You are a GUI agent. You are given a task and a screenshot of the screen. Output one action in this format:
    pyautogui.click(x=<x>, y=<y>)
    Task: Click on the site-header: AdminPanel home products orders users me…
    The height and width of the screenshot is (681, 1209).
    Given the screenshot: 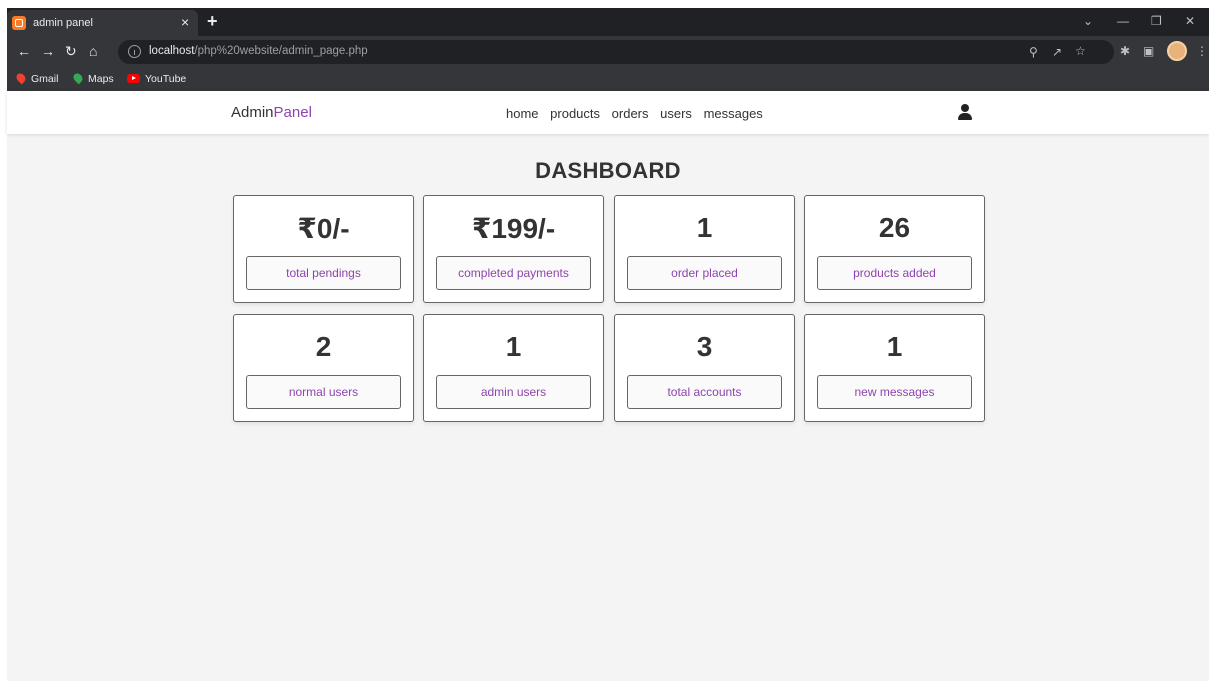 What is the action you would take?
    pyautogui.click(x=608, y=112)
    